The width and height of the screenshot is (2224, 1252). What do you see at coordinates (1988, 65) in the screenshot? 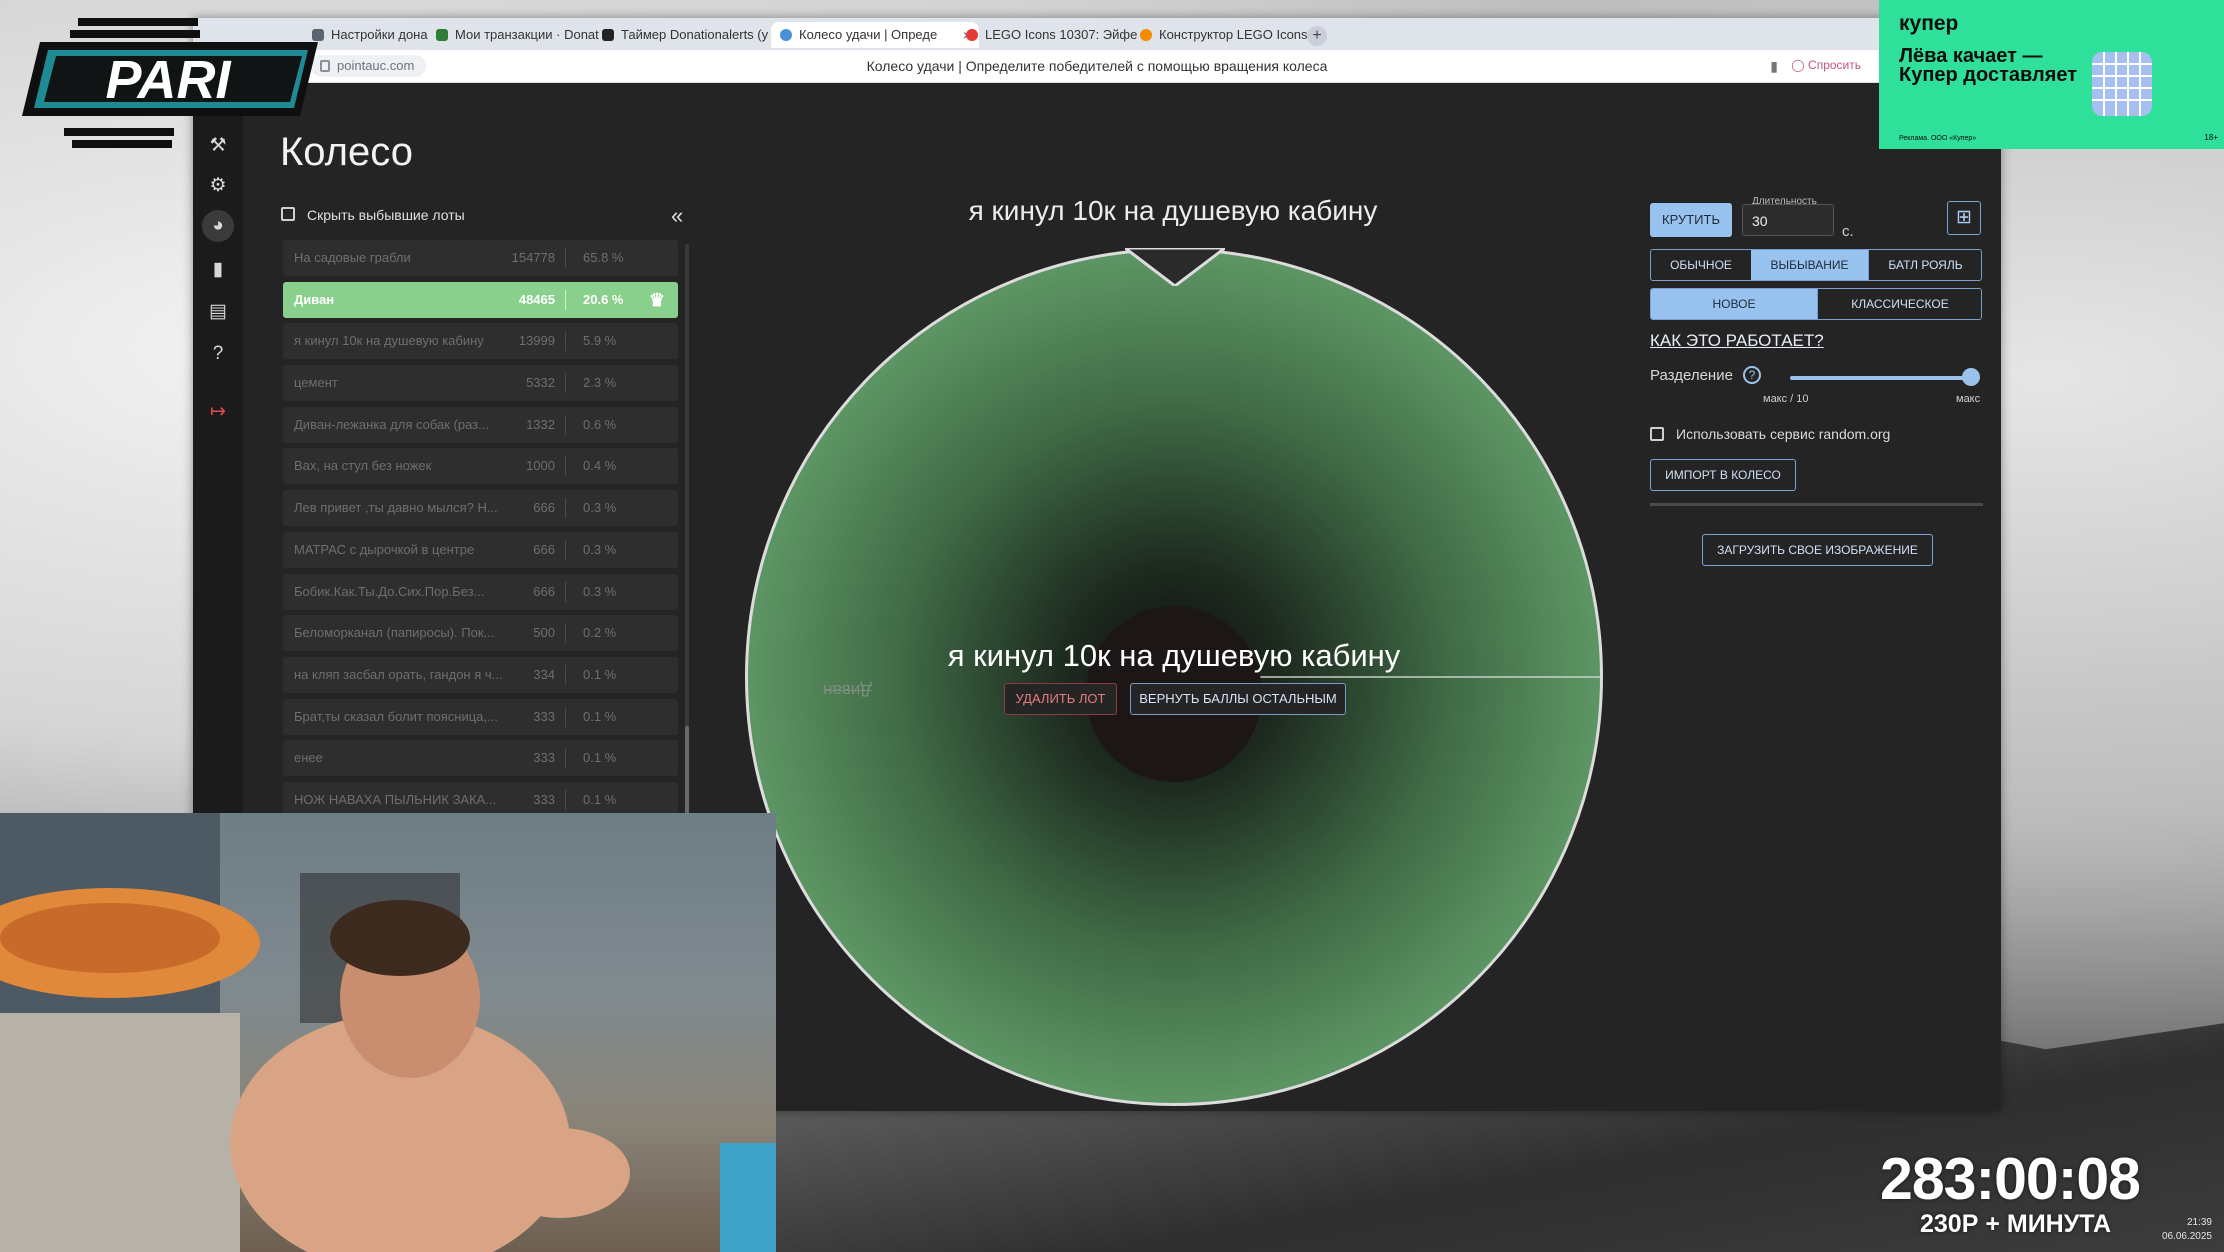
I see `ad-text: Лёва качает — Купер доставляет` at bounding box center [1988, 65].